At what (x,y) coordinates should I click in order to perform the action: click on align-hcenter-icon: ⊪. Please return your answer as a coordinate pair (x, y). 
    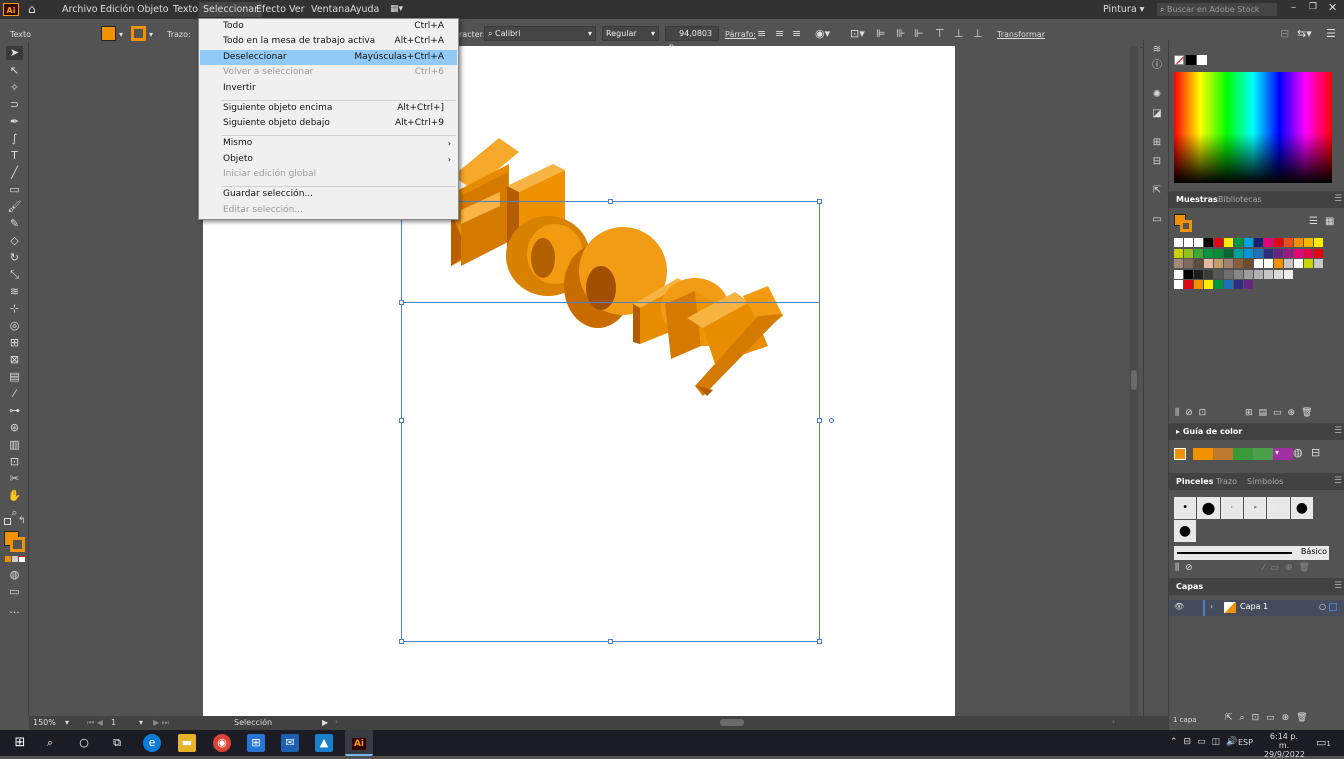
    Looking at the image, I should click on (901, 33).